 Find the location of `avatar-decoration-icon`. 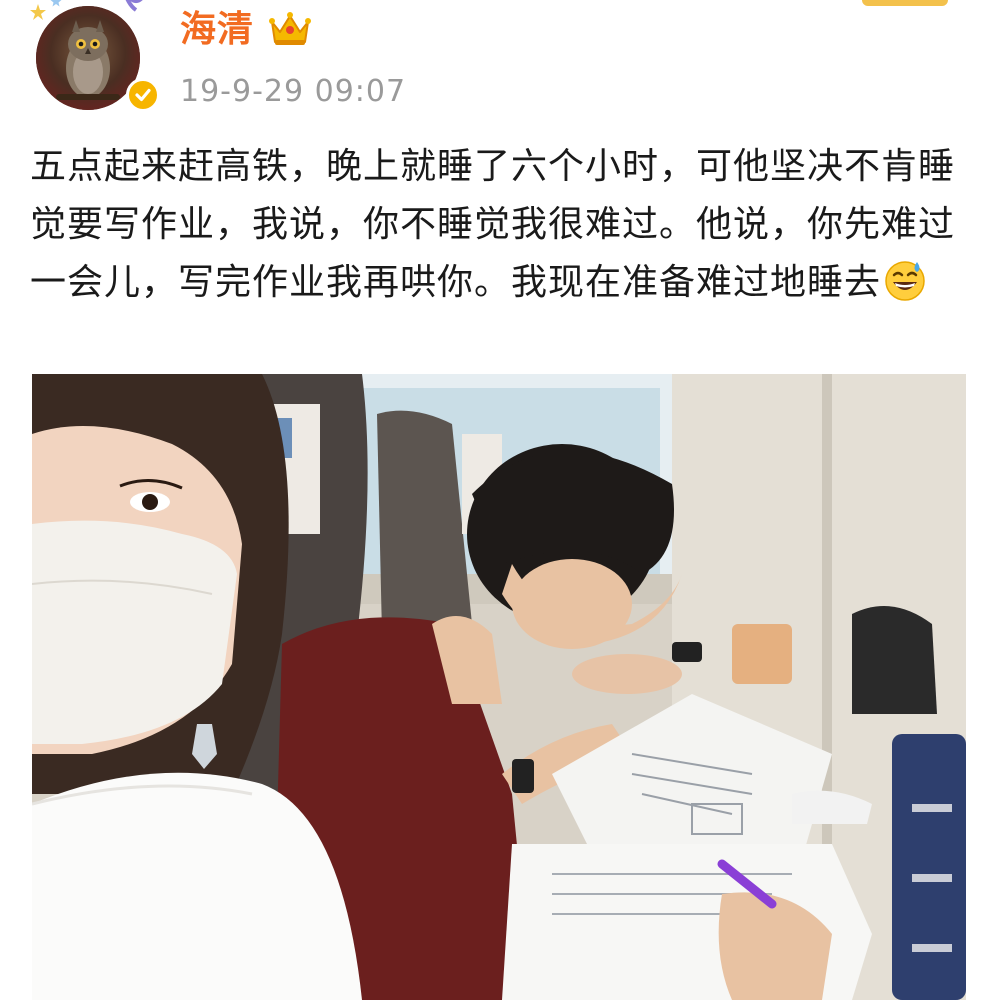

avatar-decoration-icon is located at coordinates (86, 10).